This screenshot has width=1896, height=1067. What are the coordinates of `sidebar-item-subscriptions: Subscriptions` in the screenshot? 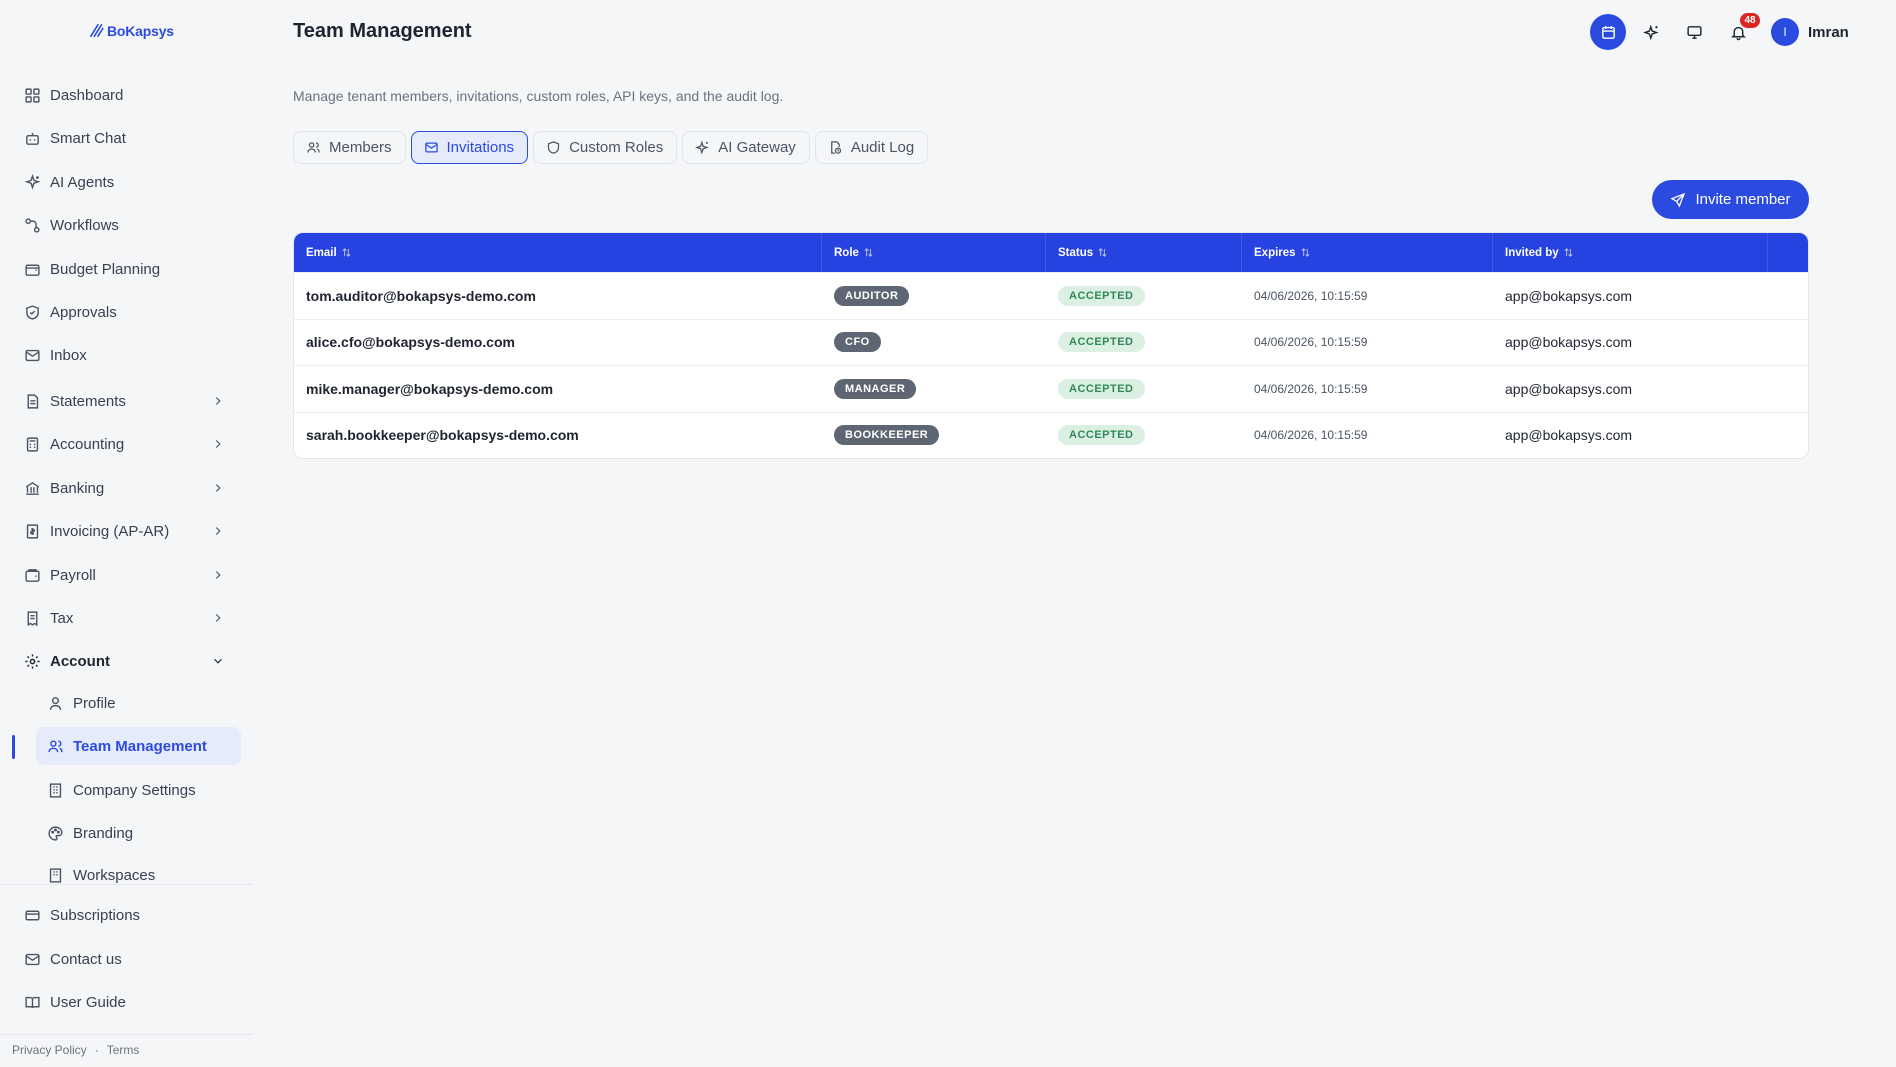 It's located at (126, 915).